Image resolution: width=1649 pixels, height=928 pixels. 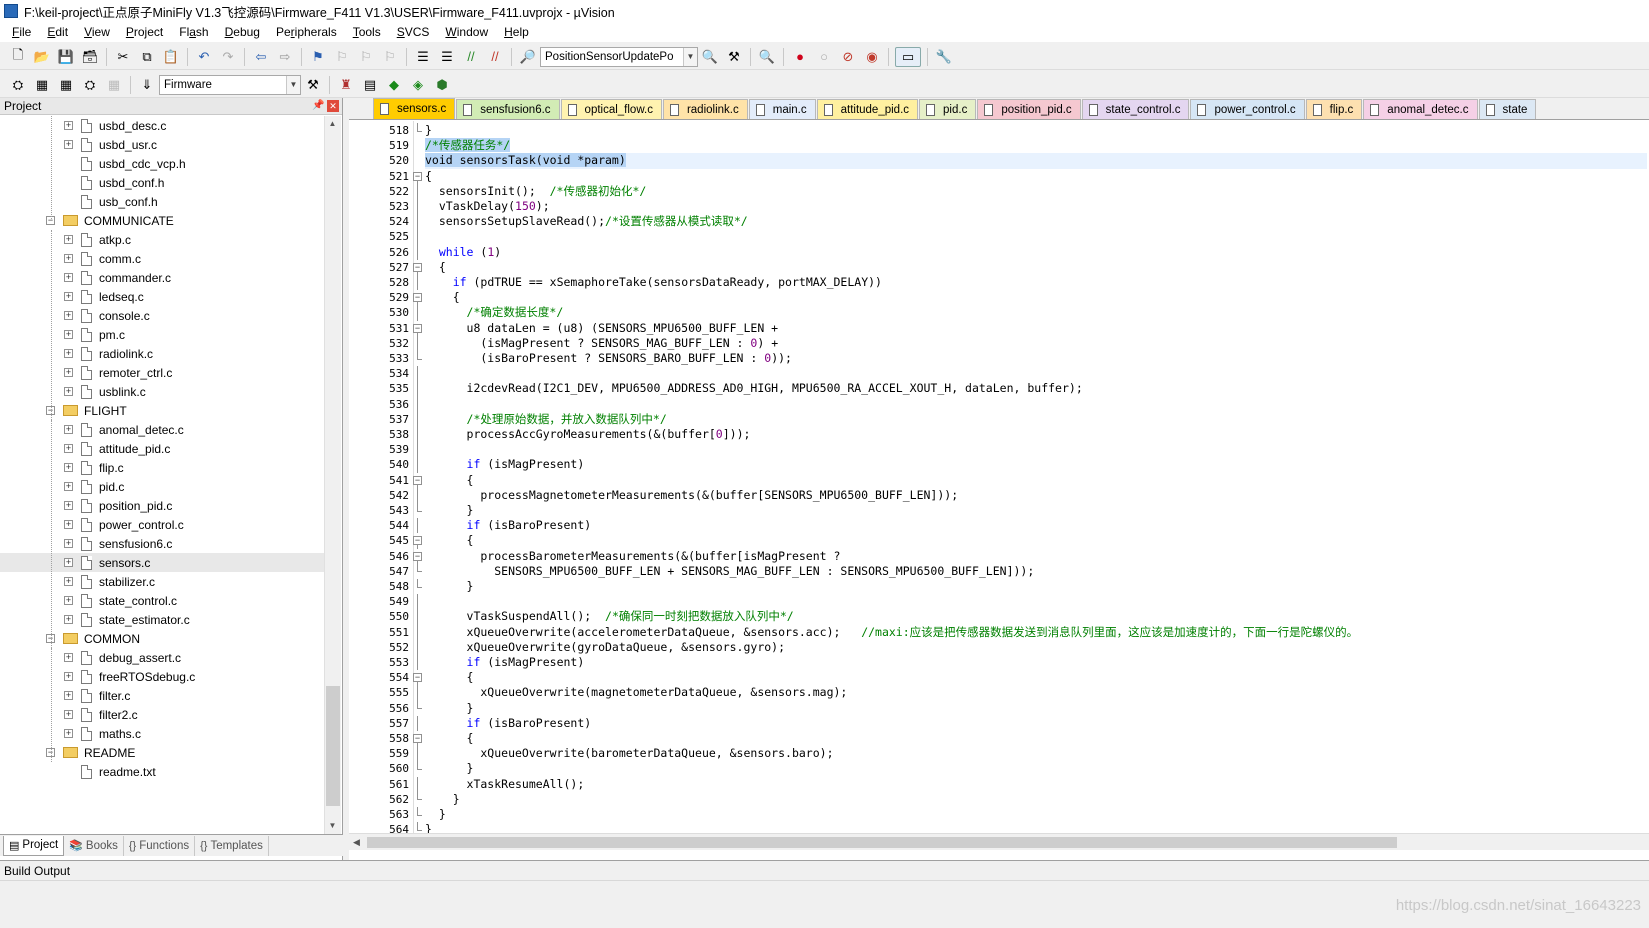 I want to click on paste-icon: 📋, so click(x=171, y=57).